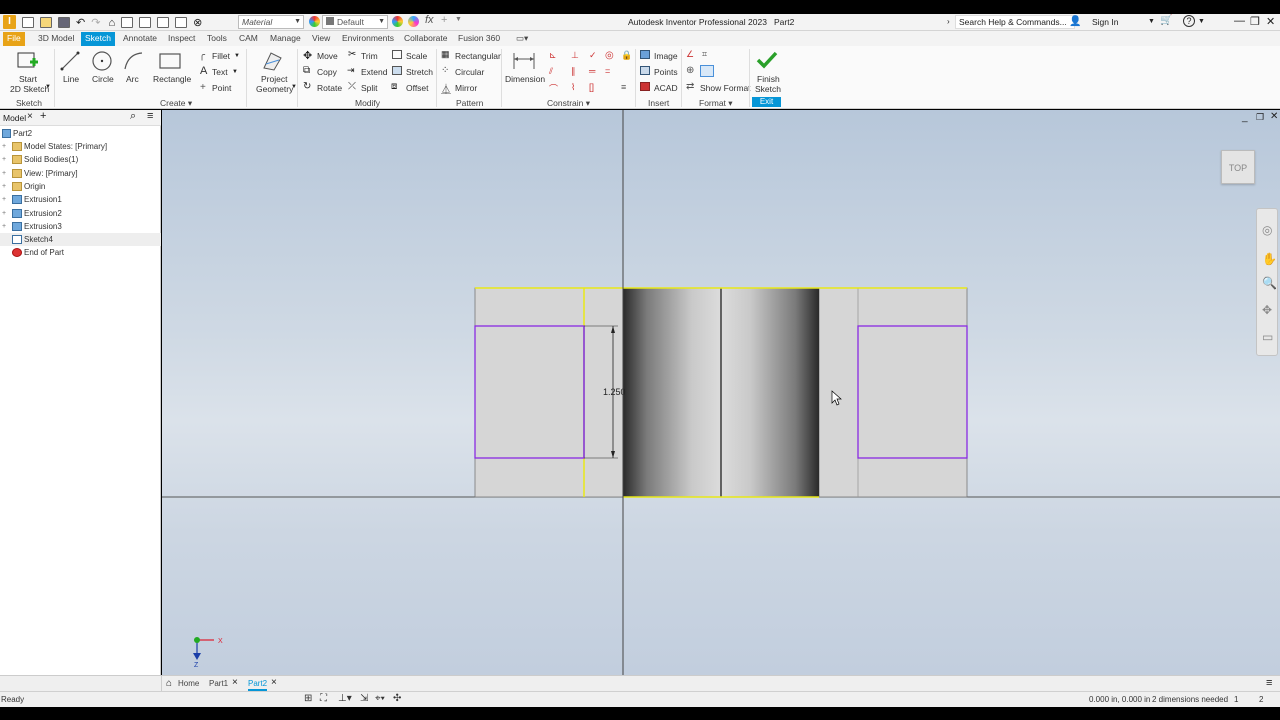  I want to click on tab-collaborate: Collaborate, so click(425, 39).